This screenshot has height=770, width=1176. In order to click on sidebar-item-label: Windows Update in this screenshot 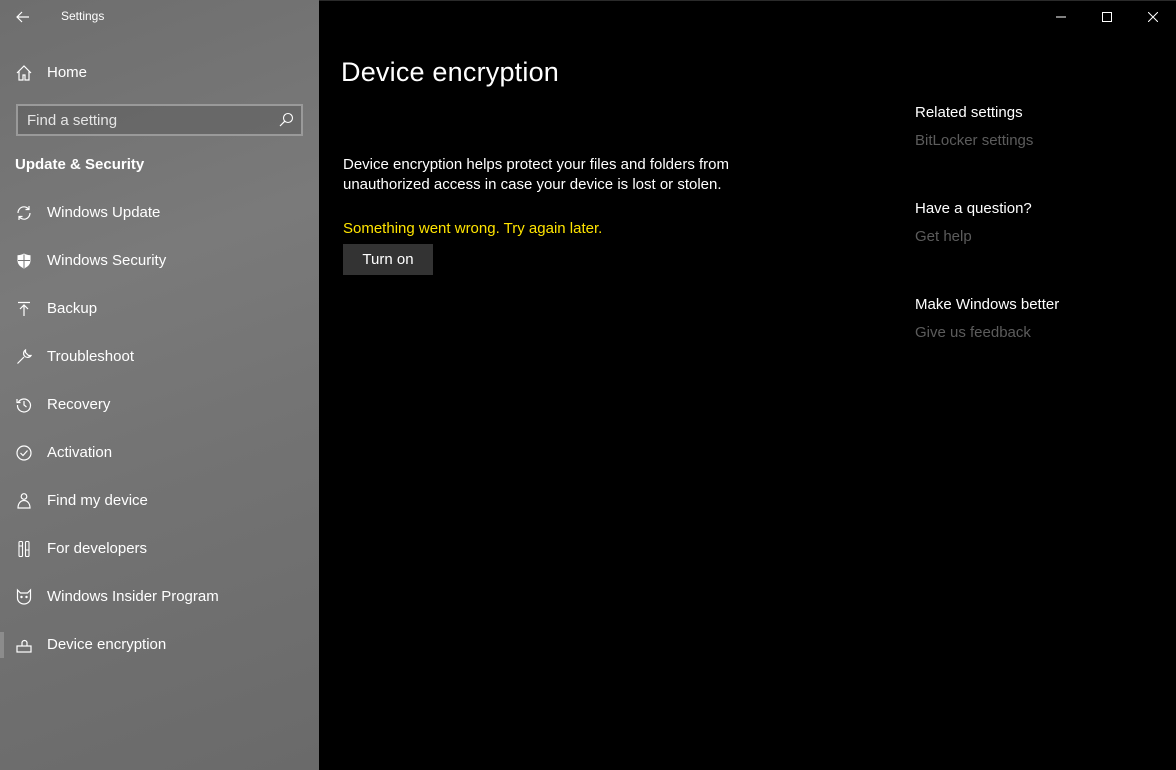, I will do `click(104, 212)`.